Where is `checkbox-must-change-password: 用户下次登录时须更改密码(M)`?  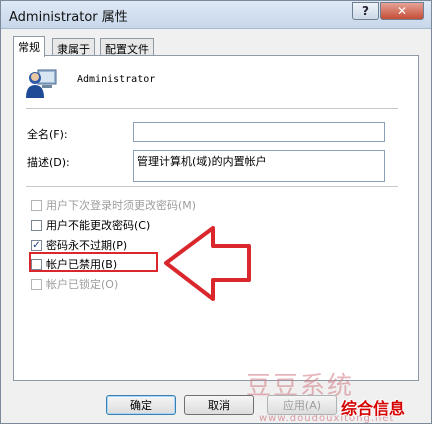 checkbox-must-change-password: 用户下次登录时须更改密码(M) is located at coordinates (113, 205).